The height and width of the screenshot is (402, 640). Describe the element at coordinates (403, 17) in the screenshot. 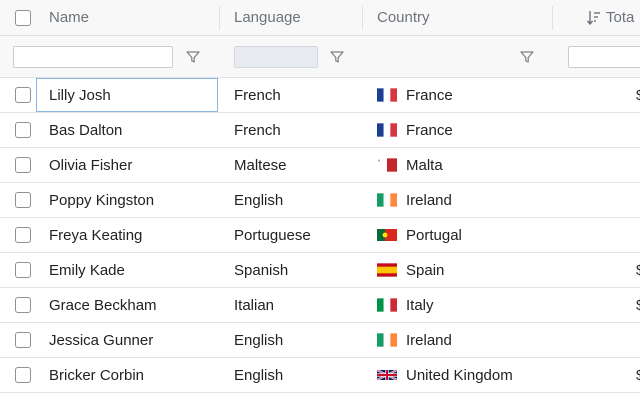

I see `column-header-country-label: Country` at that location.